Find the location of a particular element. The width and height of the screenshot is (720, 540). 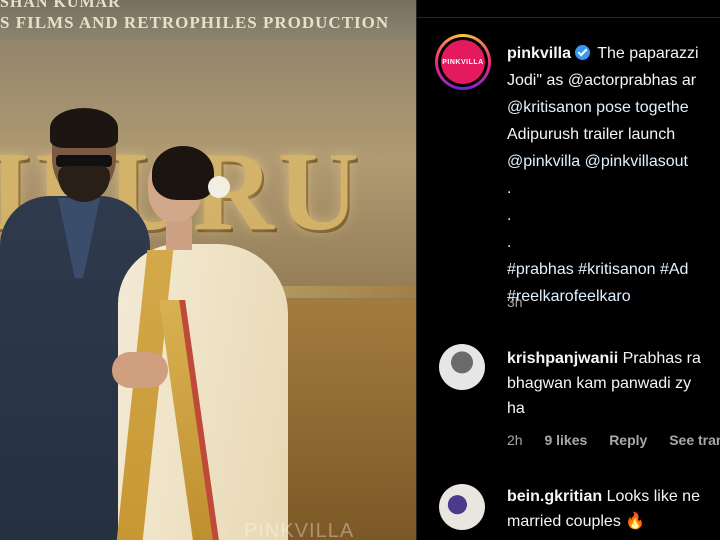

comment-body: married couples is located at coordinates (564, 521).